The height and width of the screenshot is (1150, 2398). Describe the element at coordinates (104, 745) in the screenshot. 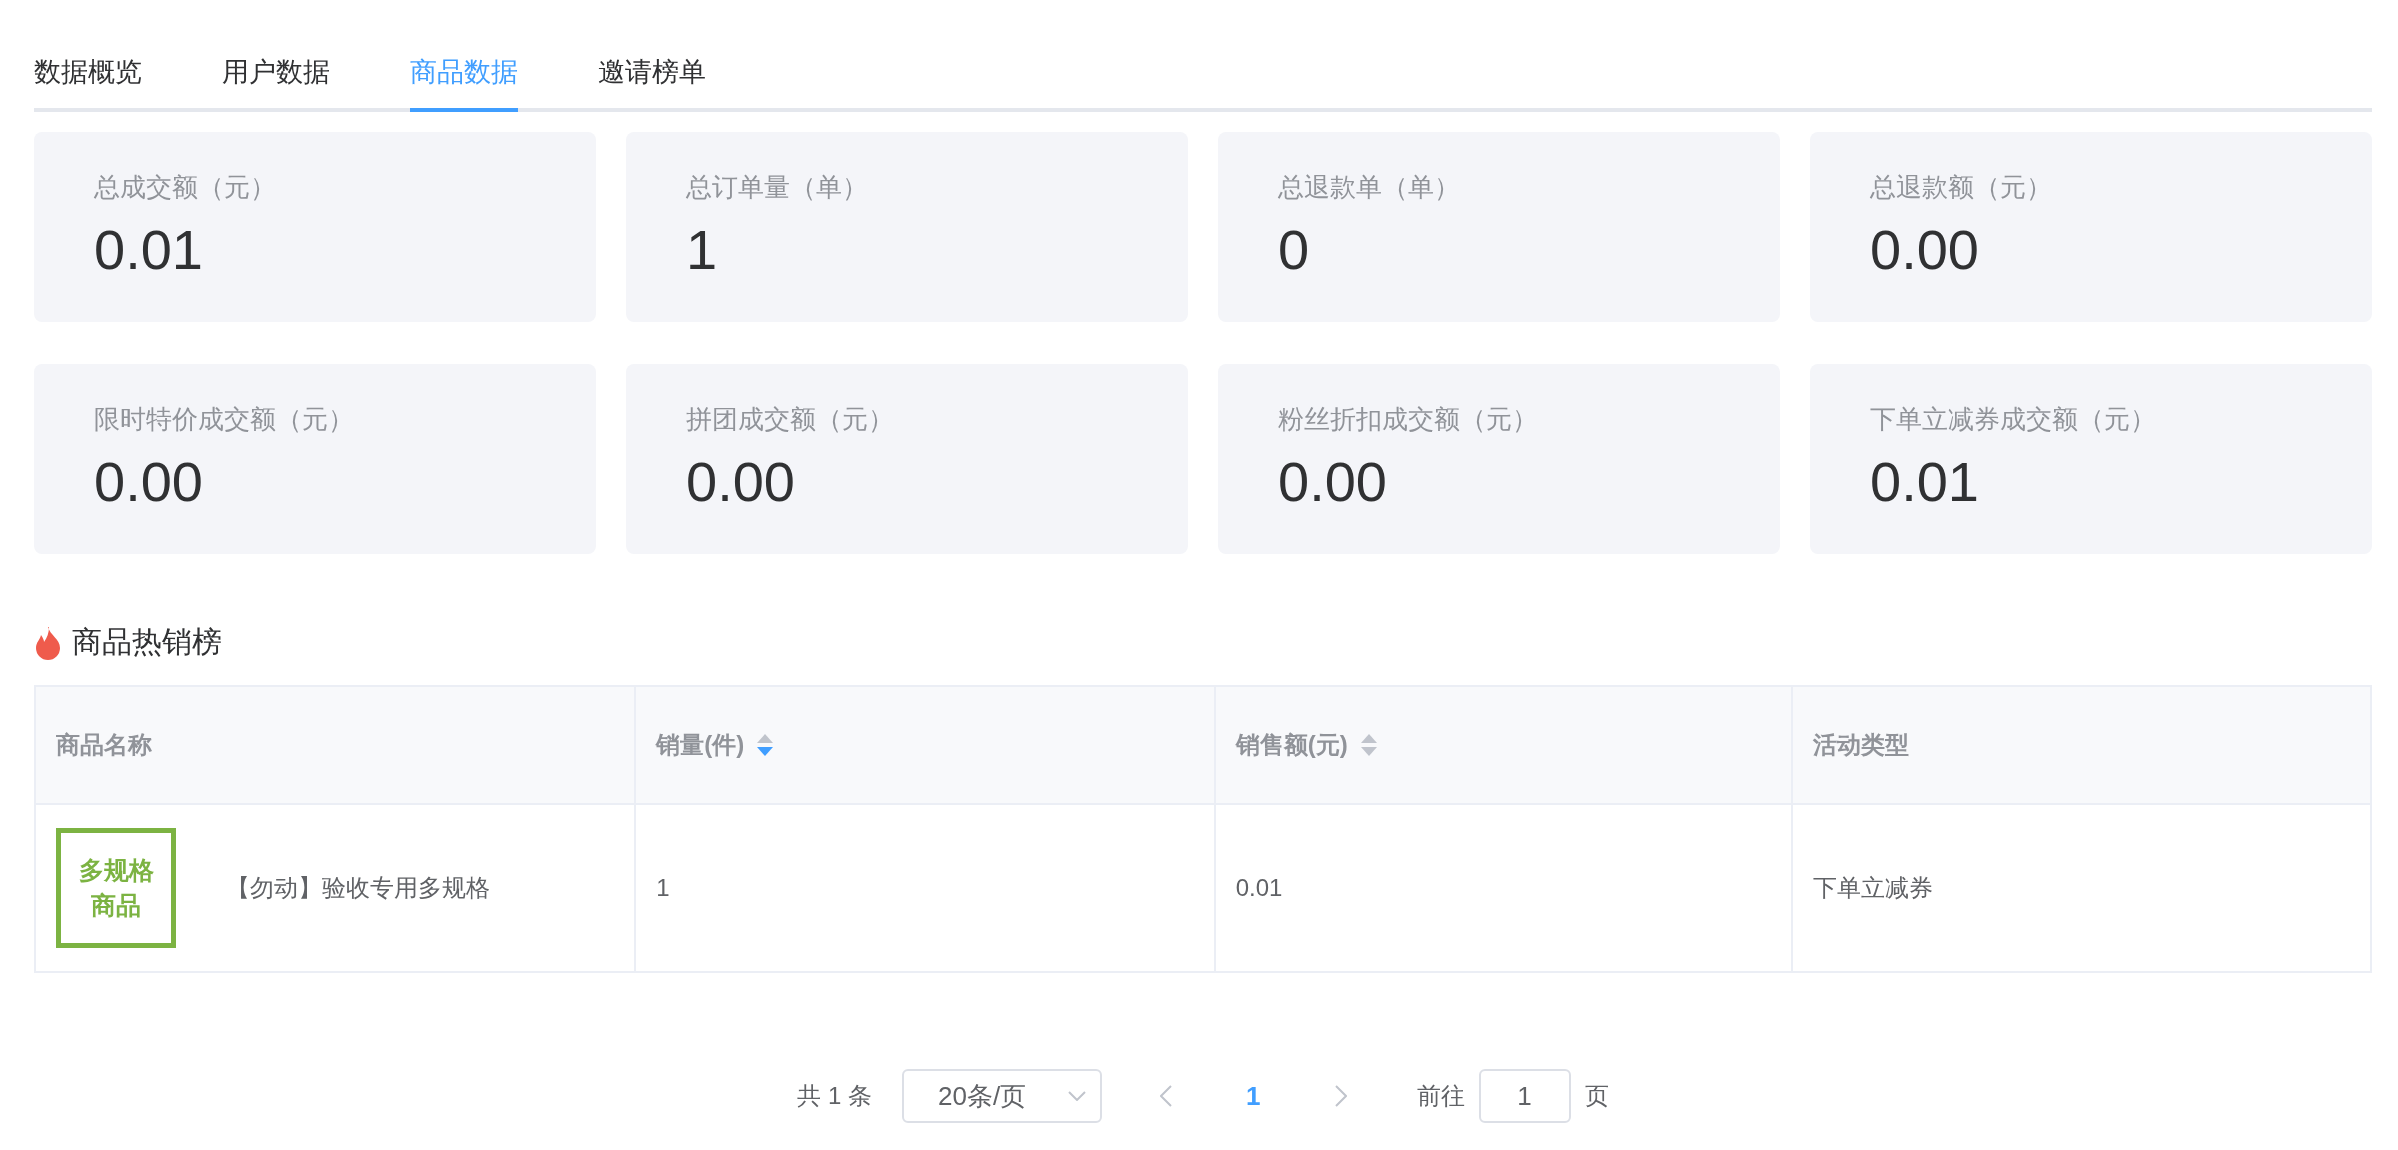

I see `column-header: 商品名称` at that location.